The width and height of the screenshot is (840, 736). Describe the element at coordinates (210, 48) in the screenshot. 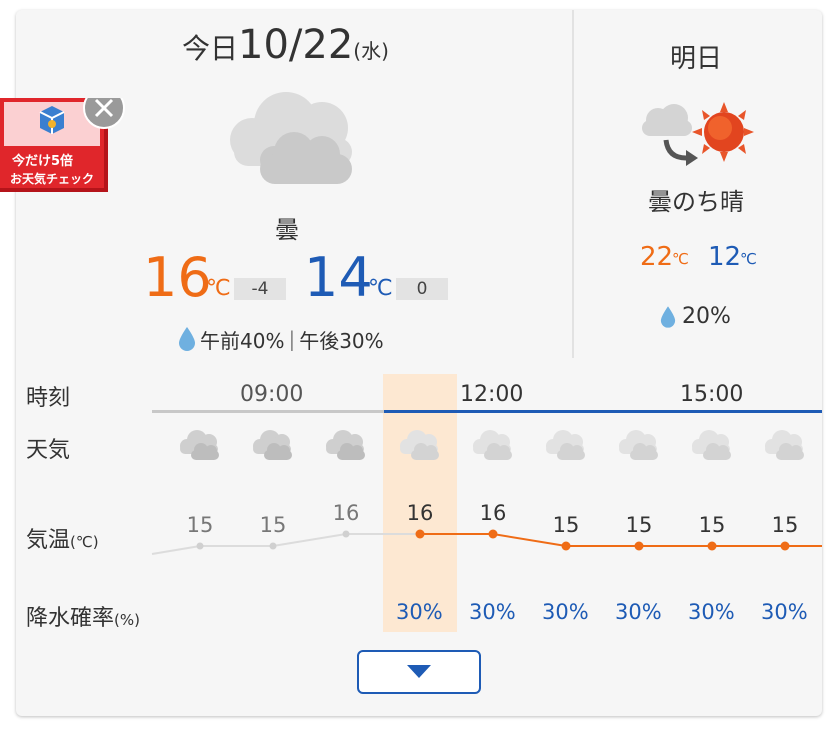

I see `today-prefix: 今日` at that location.